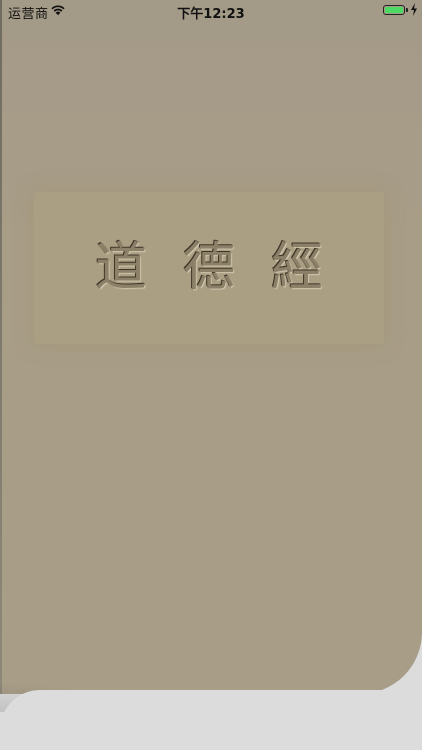 This screenshot has height=750, width=422. What do you see at coordinates (414, 9) in the screenshot?
I see `charging-bolt-icon` at bounding box center [414, 9].